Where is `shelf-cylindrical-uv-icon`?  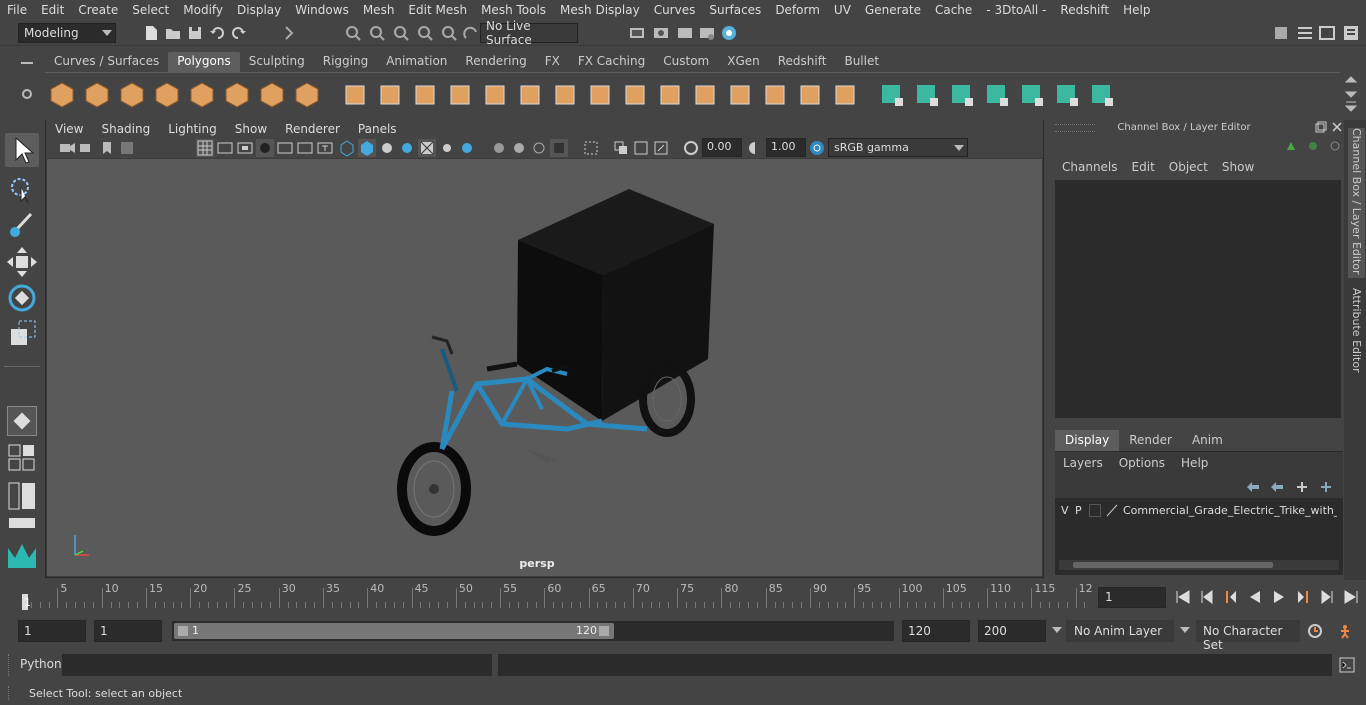 shelf-cylindrical-uv-icon is located at coordinates (962, 95).